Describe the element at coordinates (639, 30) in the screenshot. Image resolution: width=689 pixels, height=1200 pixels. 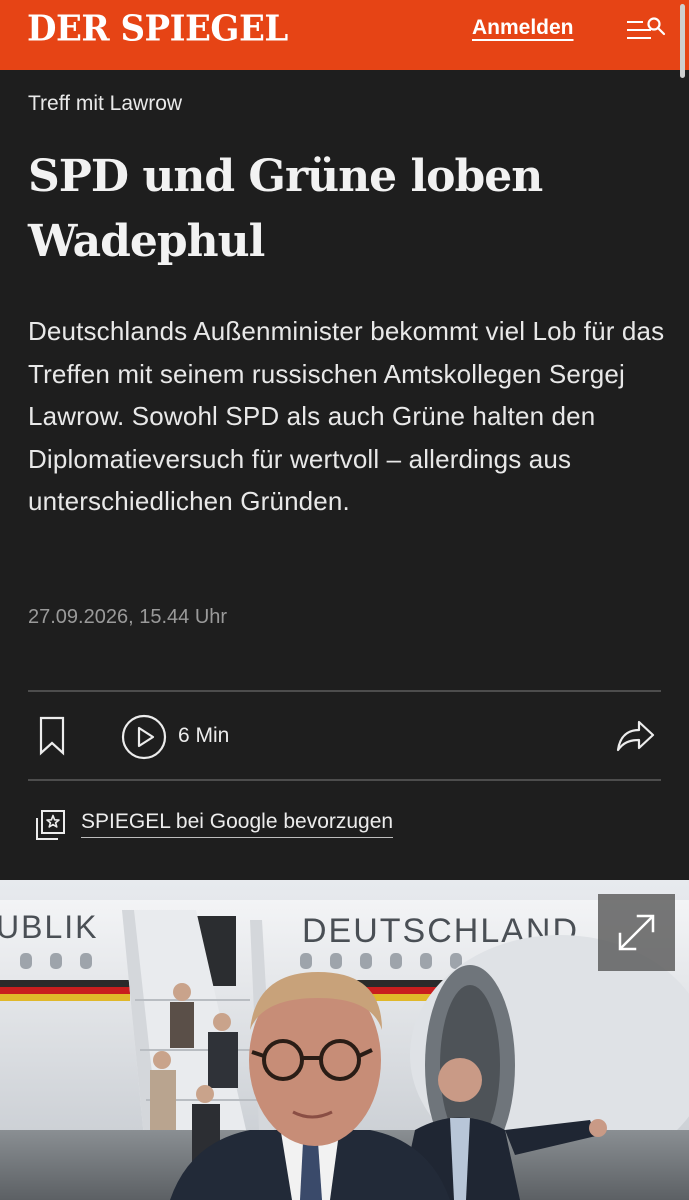
I see `menu-icon` at that location.